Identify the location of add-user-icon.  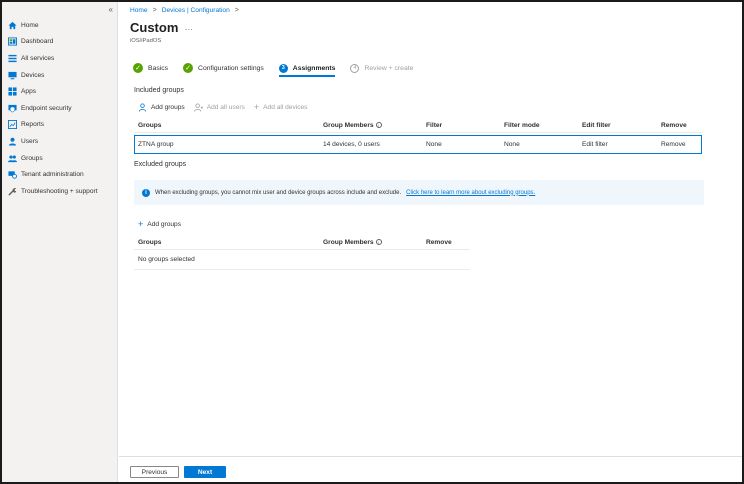
(142, 107).